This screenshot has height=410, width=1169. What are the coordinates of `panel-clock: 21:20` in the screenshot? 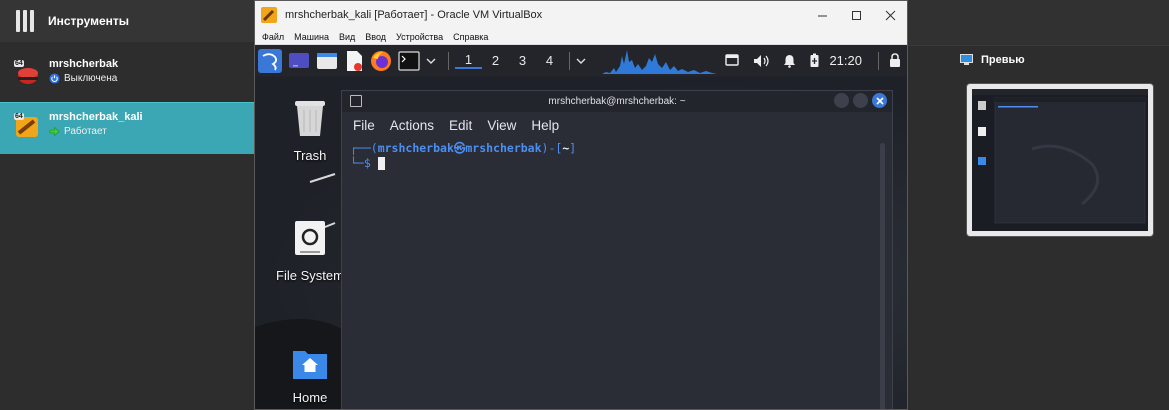 It's located at (845, 60).